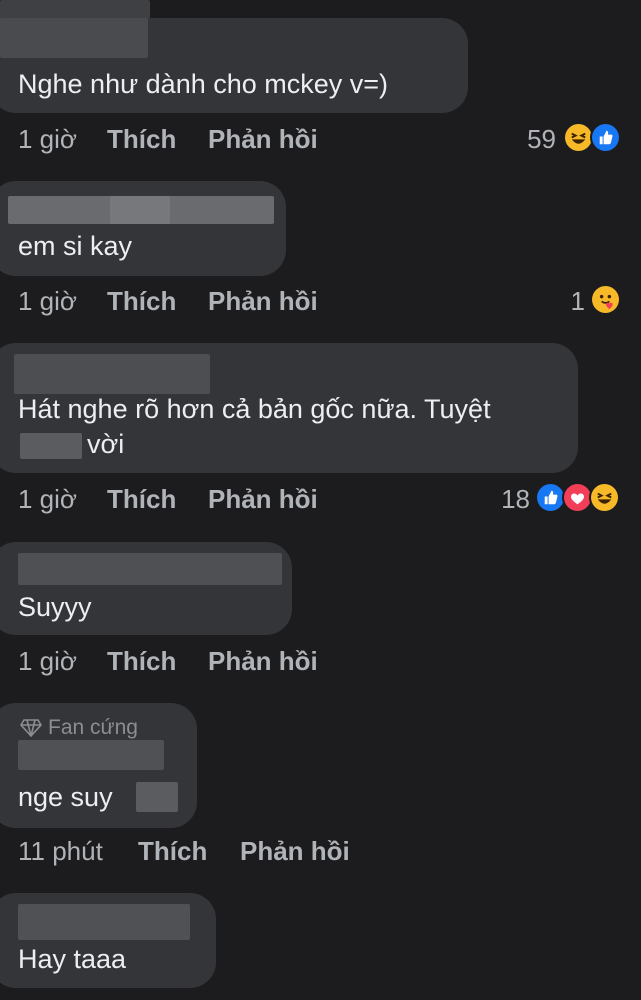 Image resolution: width=641 pixels, height=1000 pixels. I want to click on like-icon, so click(605, 137).